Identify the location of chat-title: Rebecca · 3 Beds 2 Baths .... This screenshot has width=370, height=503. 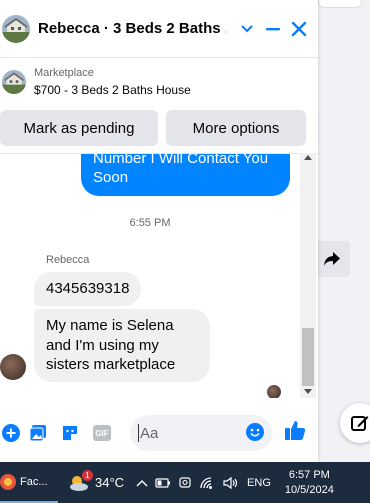
(132, 28).